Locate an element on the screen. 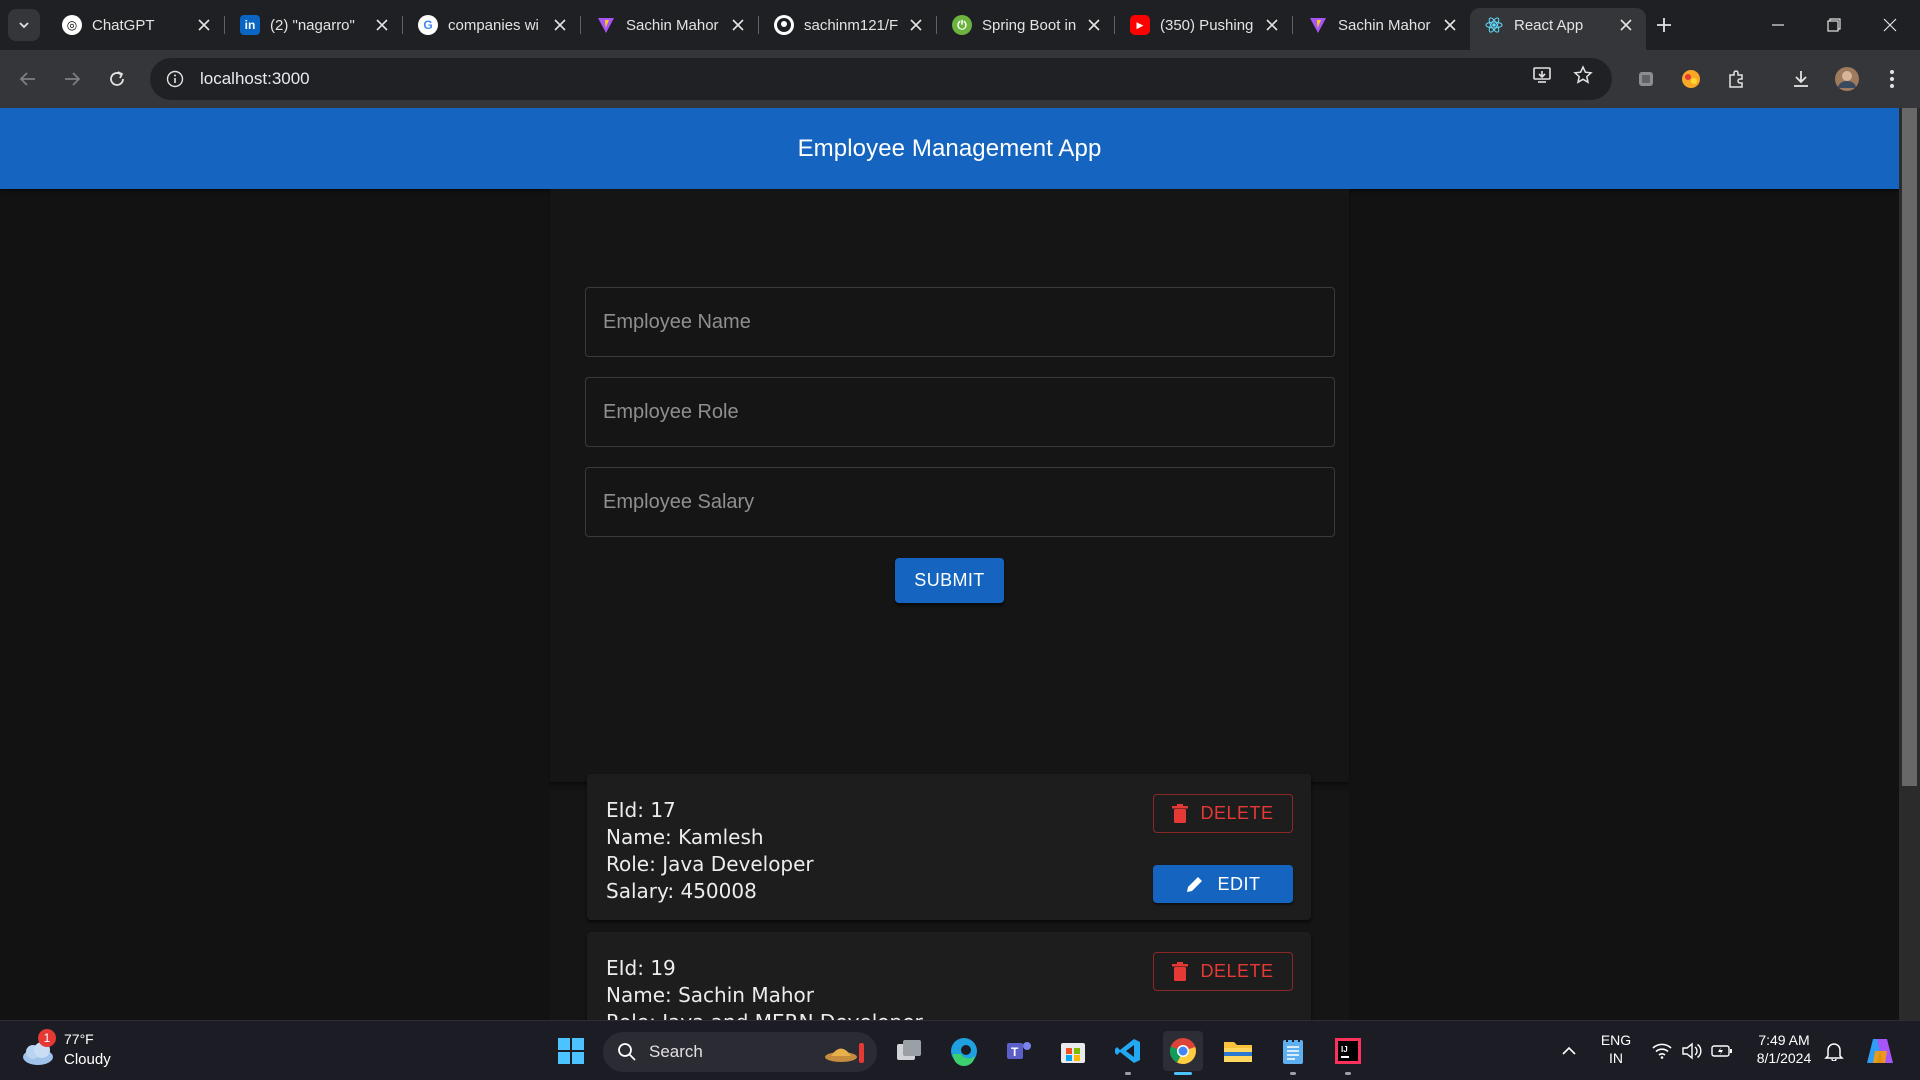 The height and width of the screenshot is (1080, 1920). employee-role: Role: Java Developer is located at coordinates (710, 864).